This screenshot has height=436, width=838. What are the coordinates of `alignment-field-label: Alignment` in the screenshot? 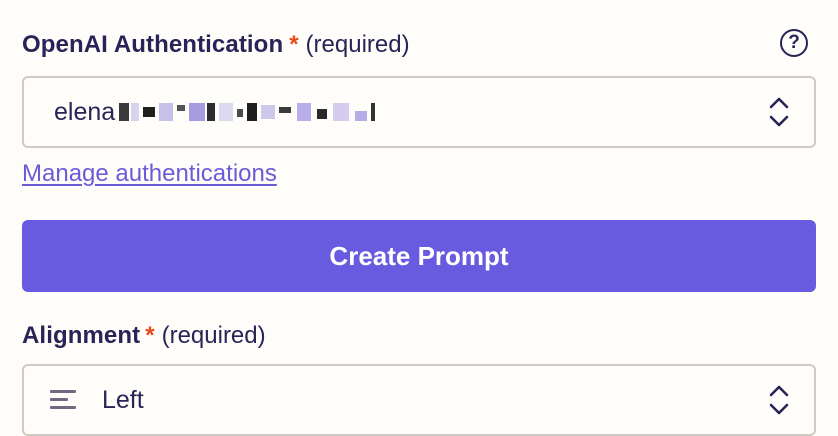 It's located at (81, 335).